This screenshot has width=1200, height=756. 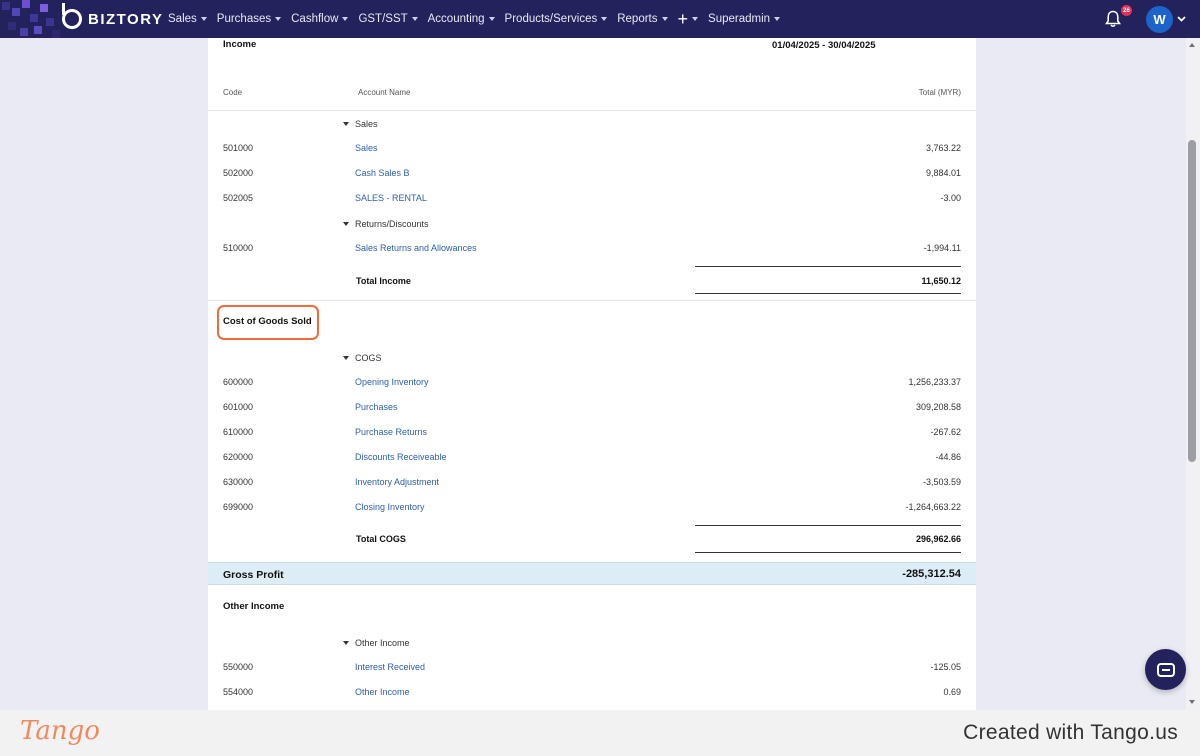 I want to click on account-link: Opening Inventory, so click(x=392, y=382).